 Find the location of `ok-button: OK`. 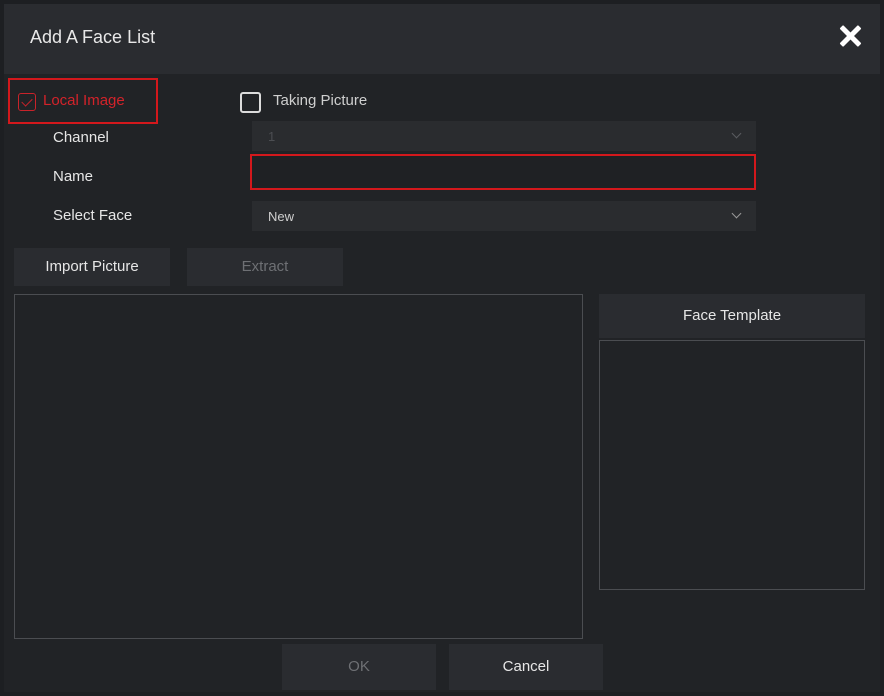

ok-button: OK is located at coordinates (359, 667).